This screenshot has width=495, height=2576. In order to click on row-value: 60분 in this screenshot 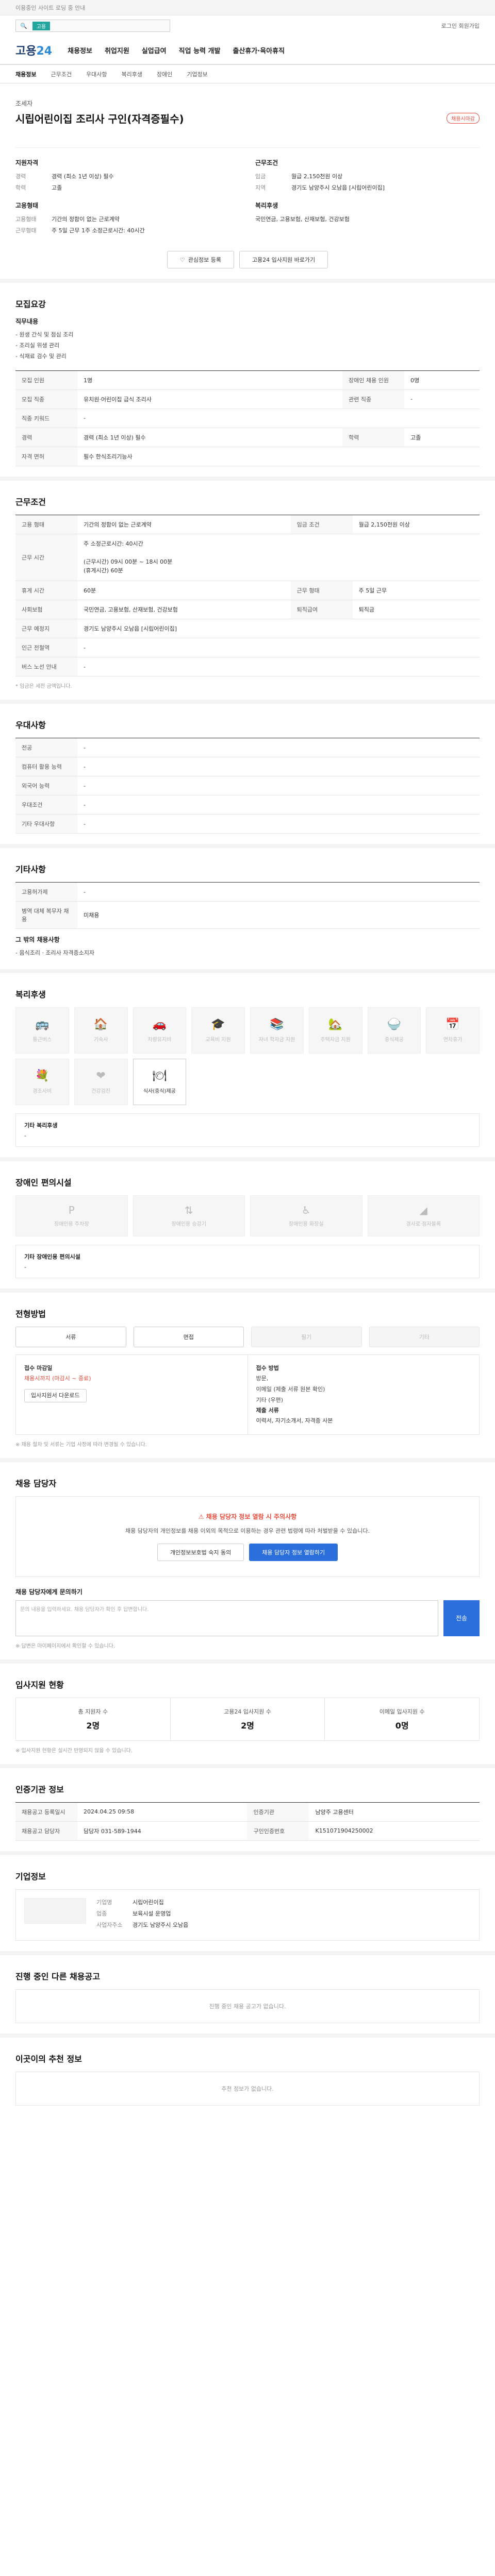, I will do `click(184, 591)`.